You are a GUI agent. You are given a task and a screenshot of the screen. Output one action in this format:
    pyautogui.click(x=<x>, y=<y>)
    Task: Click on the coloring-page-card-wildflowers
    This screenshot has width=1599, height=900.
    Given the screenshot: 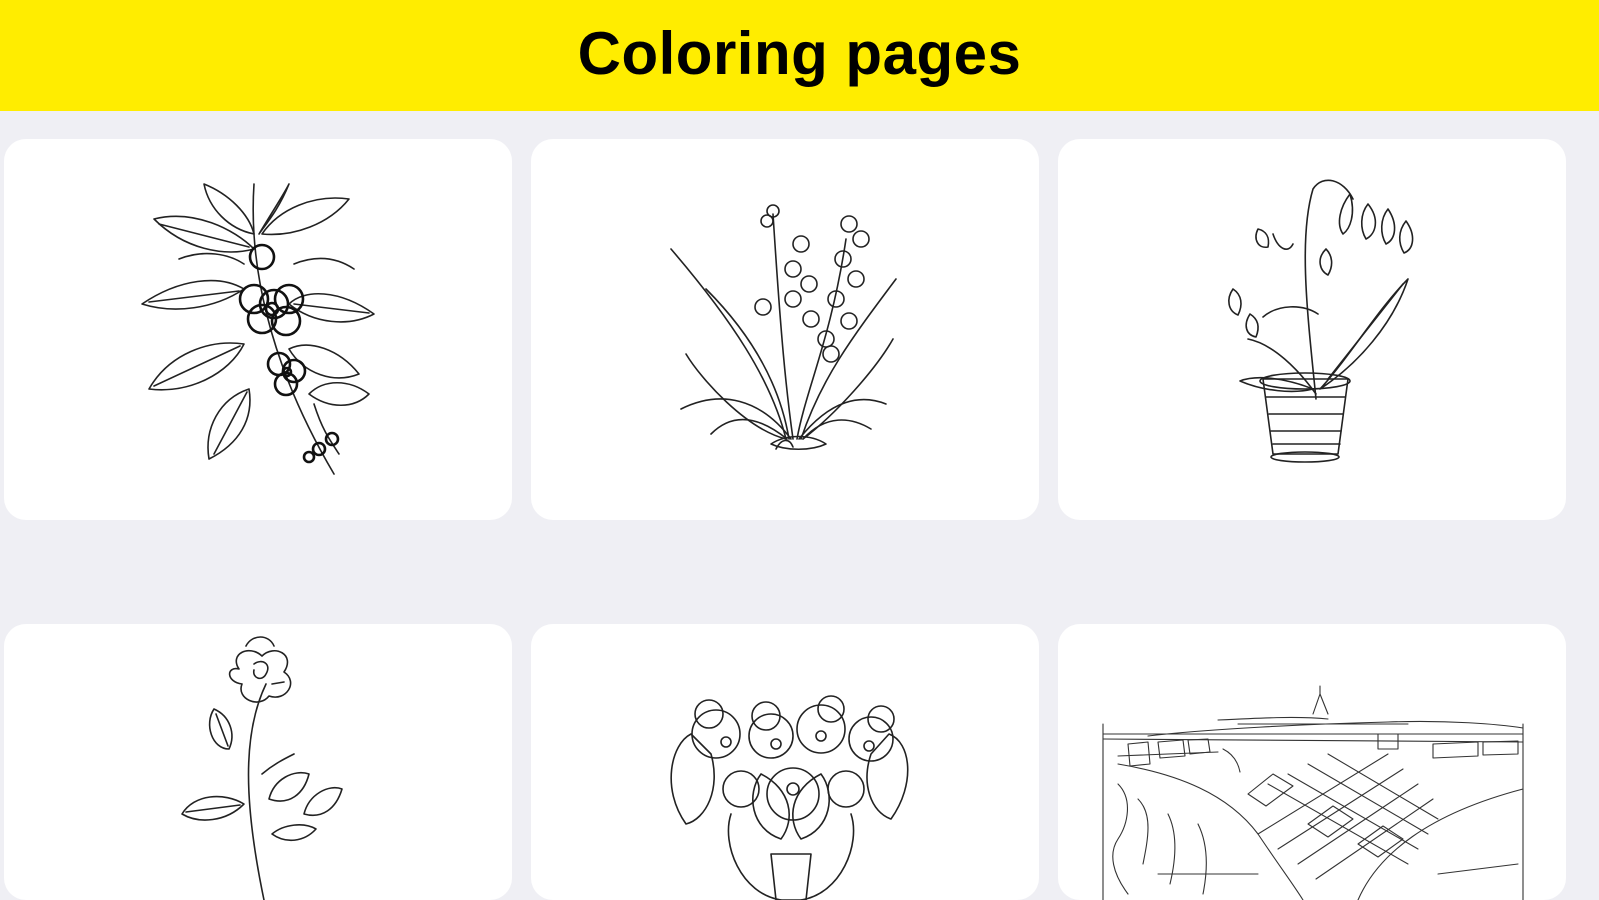 What is the action you would take?
    pyautogui.click(x=785, y=329)
    